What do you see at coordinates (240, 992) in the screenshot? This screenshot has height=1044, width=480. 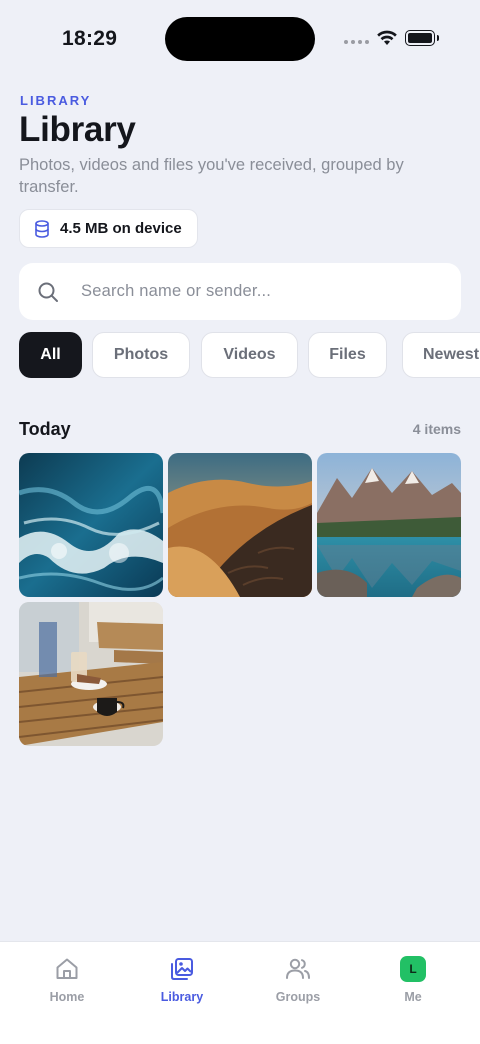 I see `tab-bar: Home Library Groups L Me` at bounding box center [240, 992].